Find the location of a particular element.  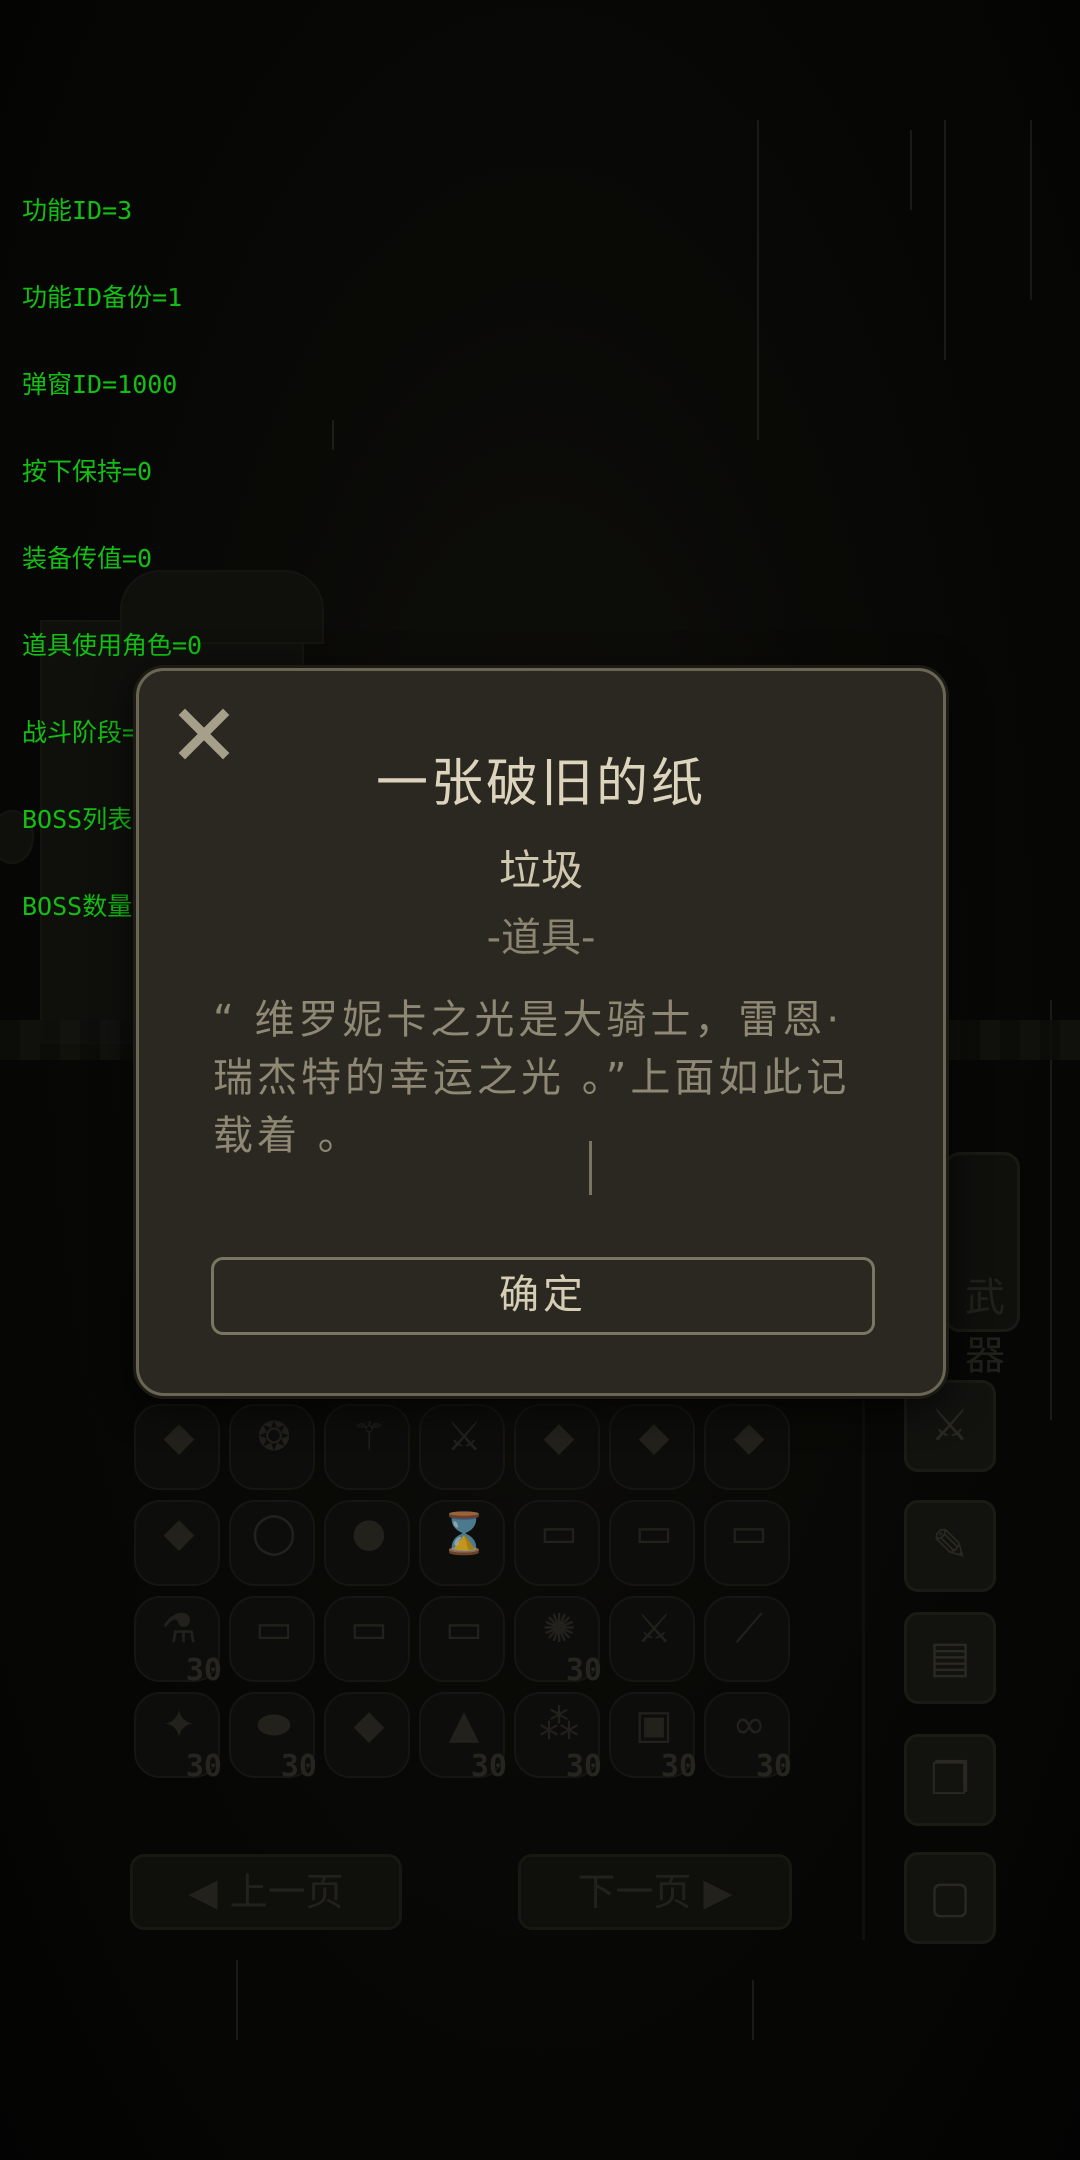

item-category: 垃圾 is located at coordinates (540, 870).